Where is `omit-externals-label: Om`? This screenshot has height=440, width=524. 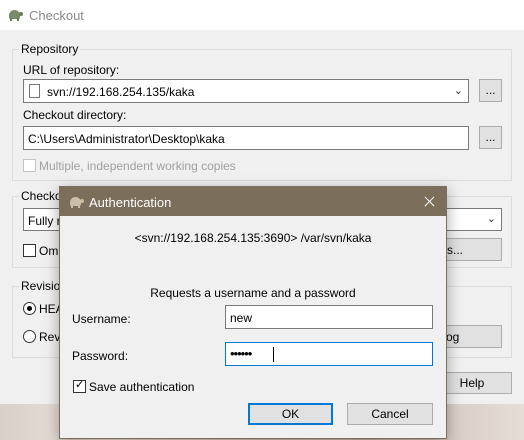 omit-externals-label: Om is located at coordinates (49, 251).